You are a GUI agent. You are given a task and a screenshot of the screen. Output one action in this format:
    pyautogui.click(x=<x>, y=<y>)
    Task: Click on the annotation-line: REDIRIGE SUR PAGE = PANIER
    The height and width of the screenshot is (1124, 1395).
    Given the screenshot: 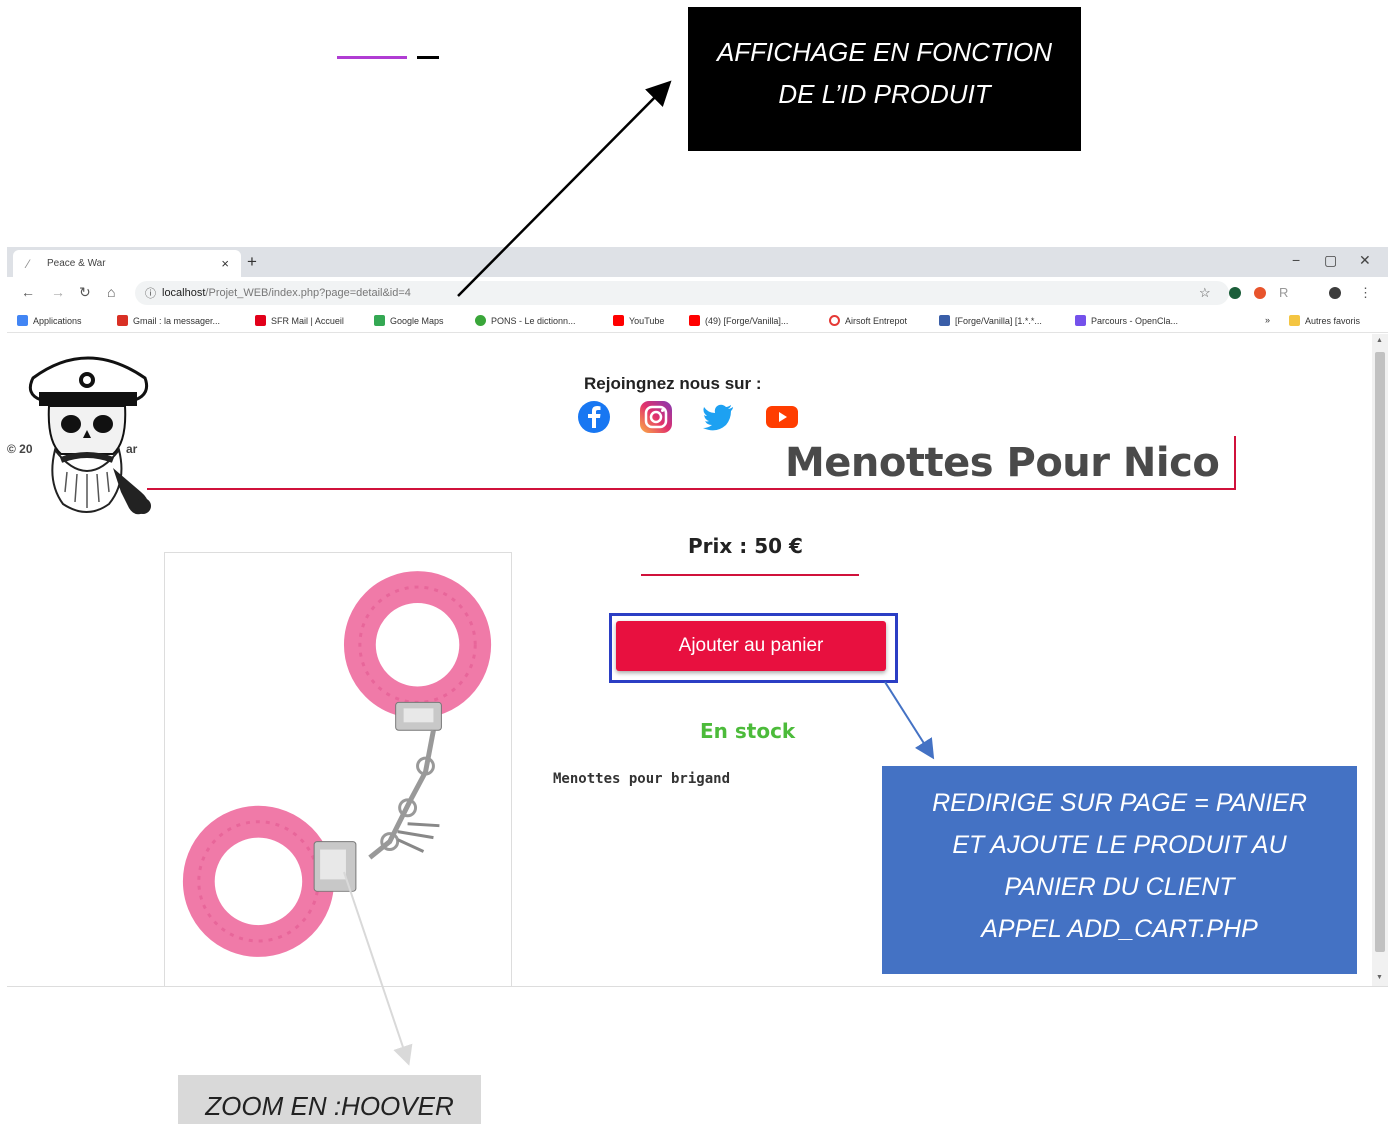 What is the action you would take?
    pyautogui.click(x=1119, y=803)
    